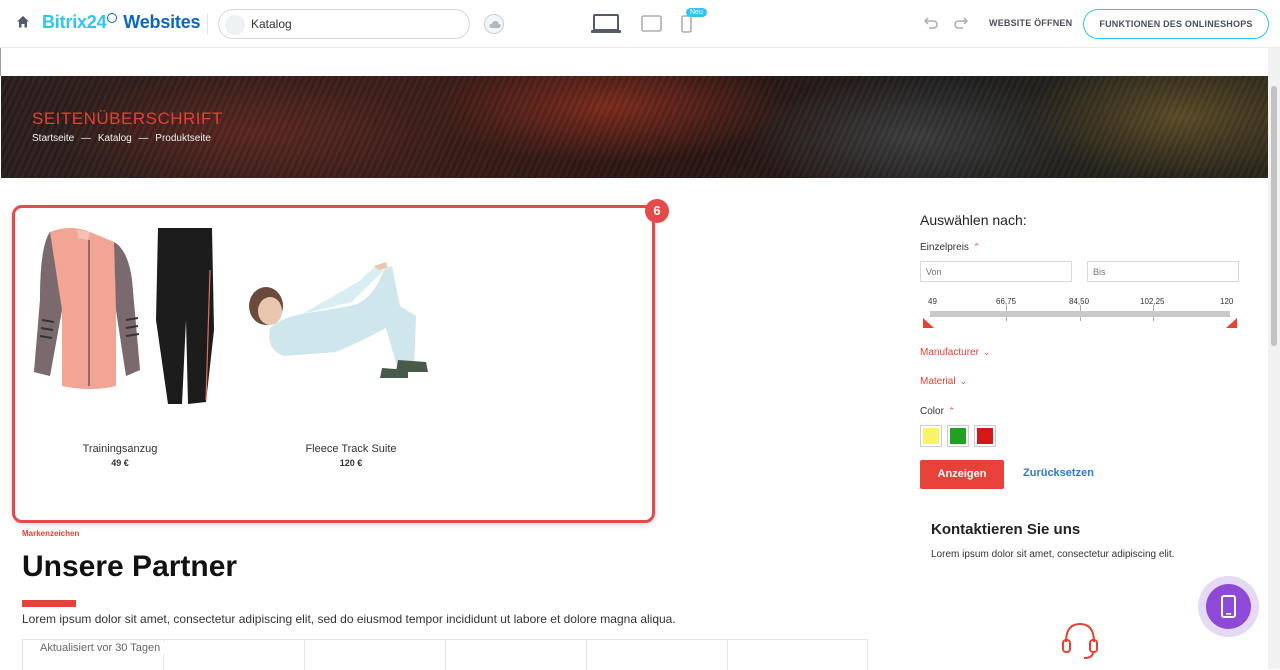 The width and height of the screenshot is (1280, 670). What do you see at coordinates (49, 603) in the screenshot?
I see `title-underline` at bounding box center [49, 603].